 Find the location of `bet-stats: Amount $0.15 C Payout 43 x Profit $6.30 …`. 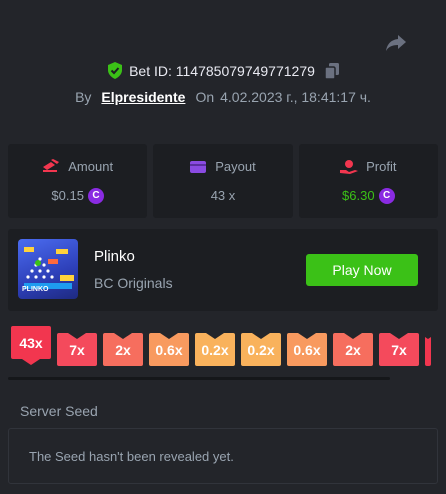

bet-stats: Amount $0.15 C Payout 43 x Profit $6.30 … is located at coordinates (223, 181).